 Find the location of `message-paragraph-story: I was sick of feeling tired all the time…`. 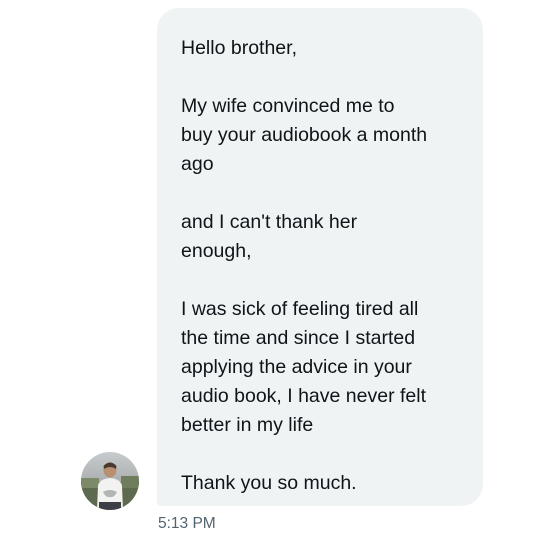

message-paragraph-story: I was sick of feeling tired all the time… is located at coordinates (303, 367).